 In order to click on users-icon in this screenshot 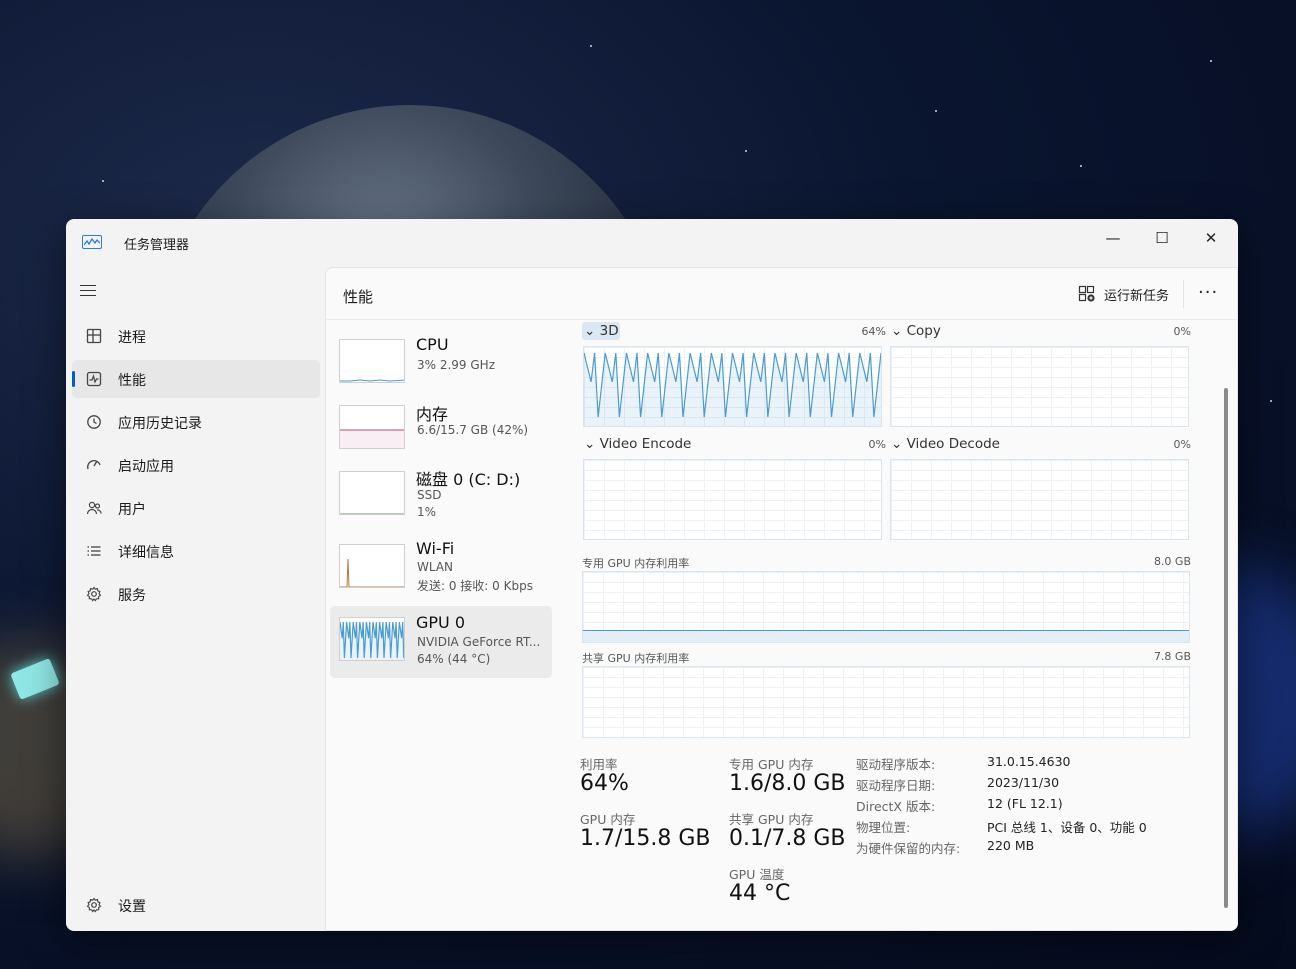, I will do `click(94, 508)`.